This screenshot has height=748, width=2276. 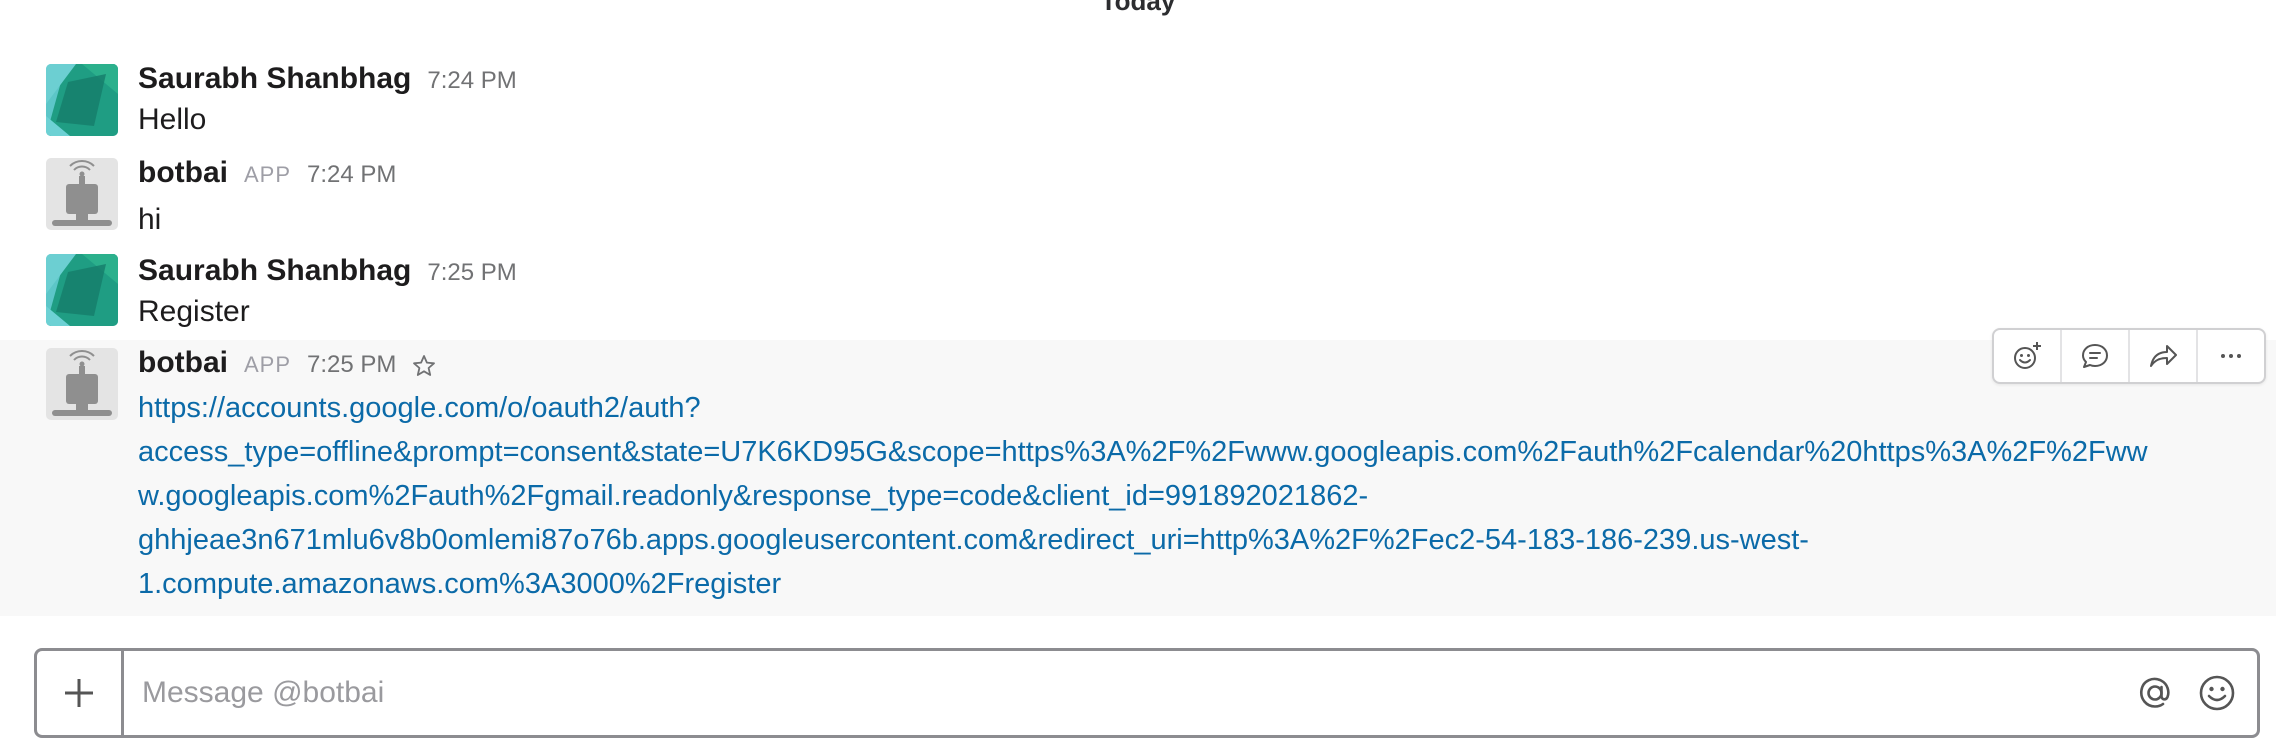 What do you see at coordinates (1177, 366) in the screenshot?
I see `message-header: botbai APP 7:25 PM` at bounding box center [1177, 366].